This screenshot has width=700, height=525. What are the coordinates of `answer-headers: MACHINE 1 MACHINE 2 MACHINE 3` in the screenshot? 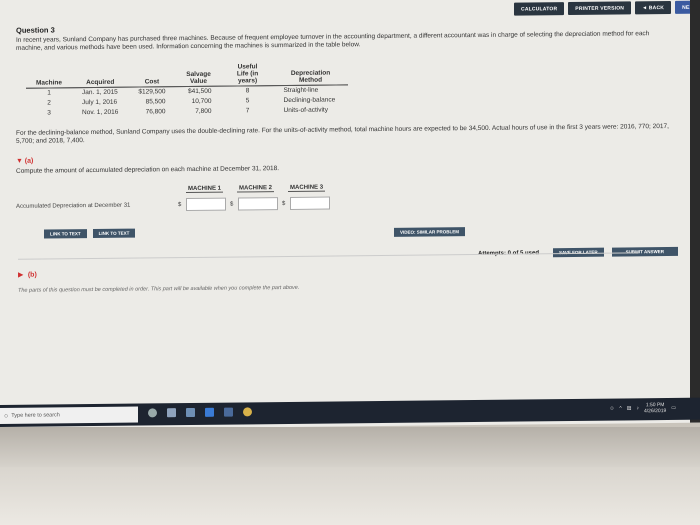 It's located at (256, 189).